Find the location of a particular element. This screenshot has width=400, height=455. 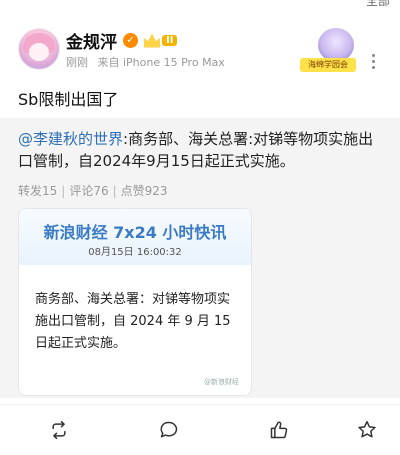

repost-stats: 转发15 | 评论76 | 点赞923 is located at coordinates (93, 191).